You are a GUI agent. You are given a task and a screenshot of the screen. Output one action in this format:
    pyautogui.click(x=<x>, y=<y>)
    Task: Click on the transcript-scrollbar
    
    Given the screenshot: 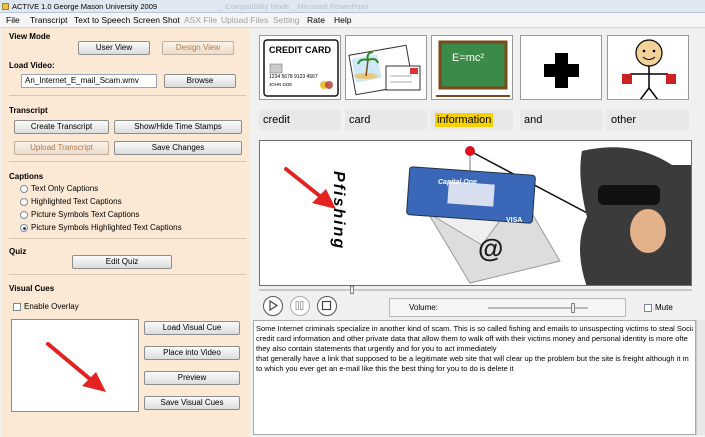 What is the action you would take?
    pyautogui.click(x=700, y=377)
    